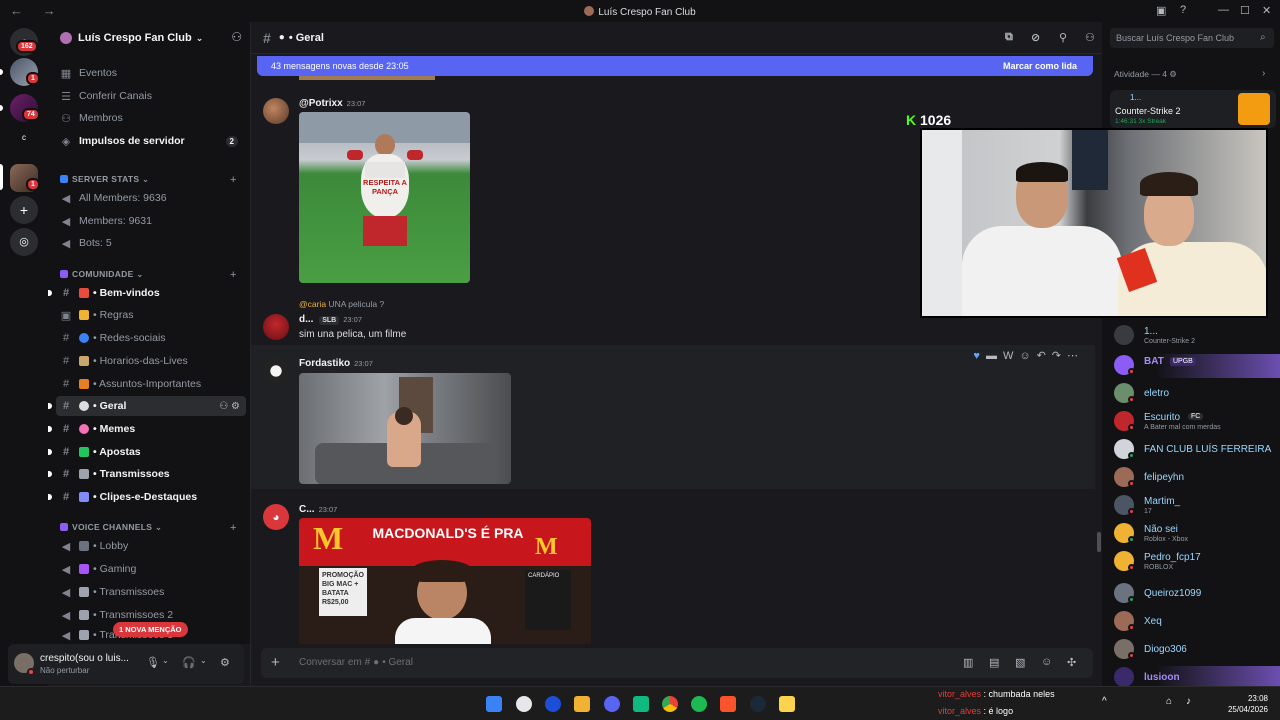 This screenshot has width=1280, height=720. What do you see at coordinates (1059, 356) in the screenshot?
I see `forward-icon: ↷` at bounding box center [1059, 356].